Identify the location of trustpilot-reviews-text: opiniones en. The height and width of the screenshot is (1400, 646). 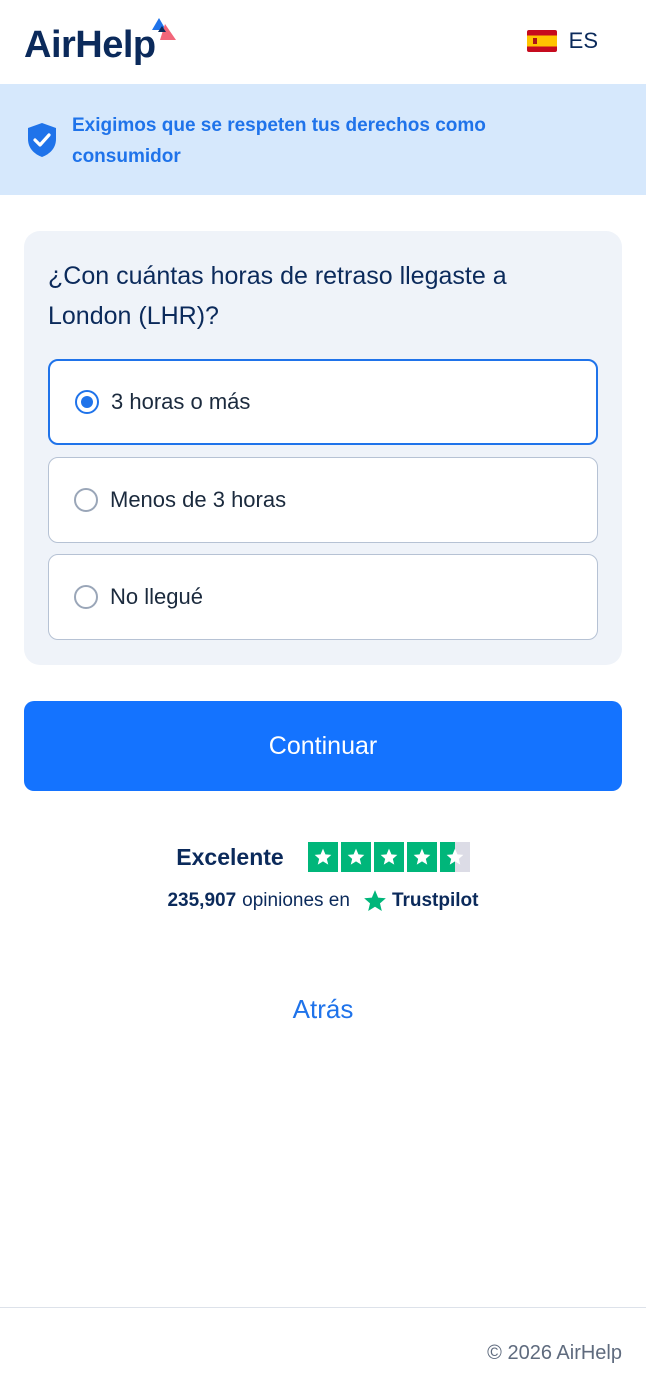
(296, 900).